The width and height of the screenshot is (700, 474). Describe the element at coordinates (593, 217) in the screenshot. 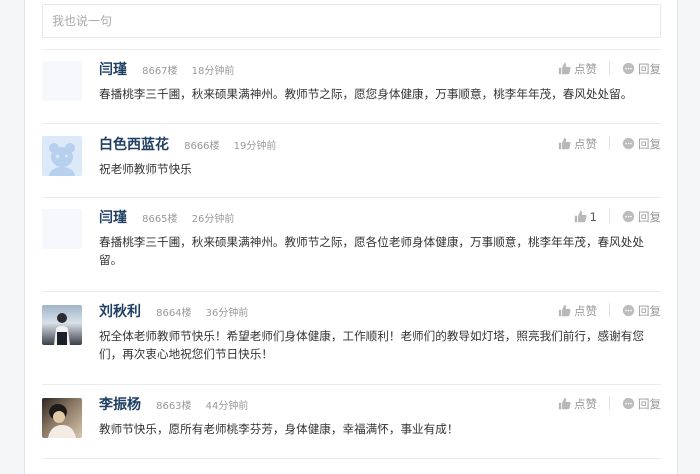

I see `like-count: 1` at that location.